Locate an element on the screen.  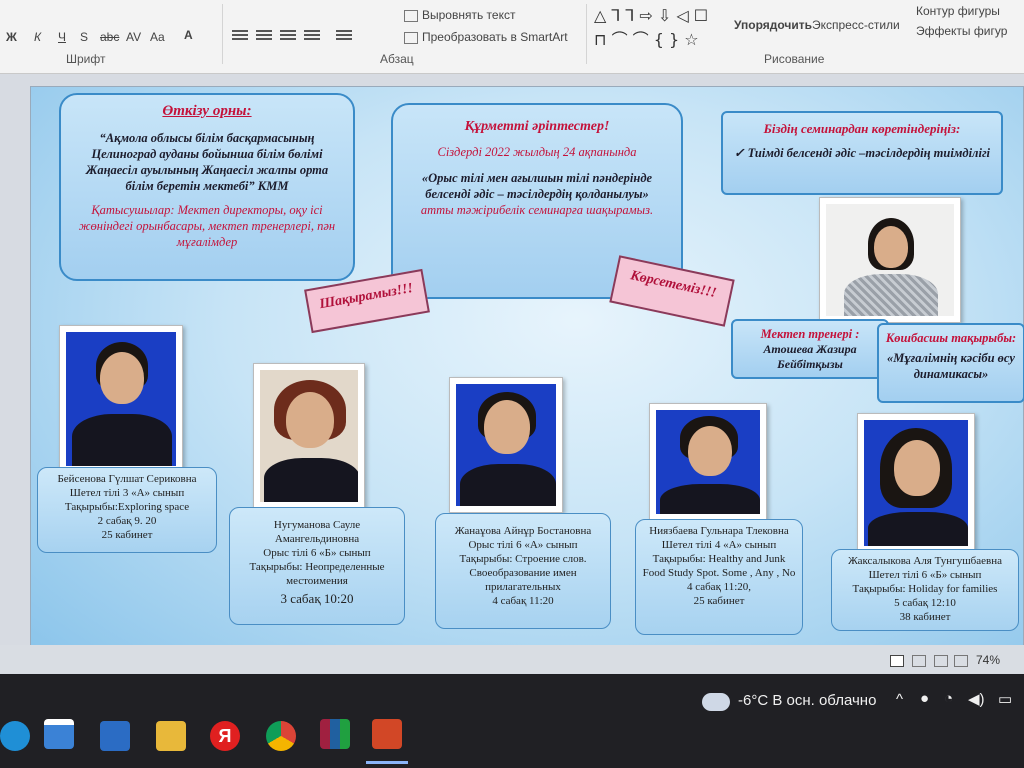
volume-icon: ◀) is located at coordinates (976, 699).